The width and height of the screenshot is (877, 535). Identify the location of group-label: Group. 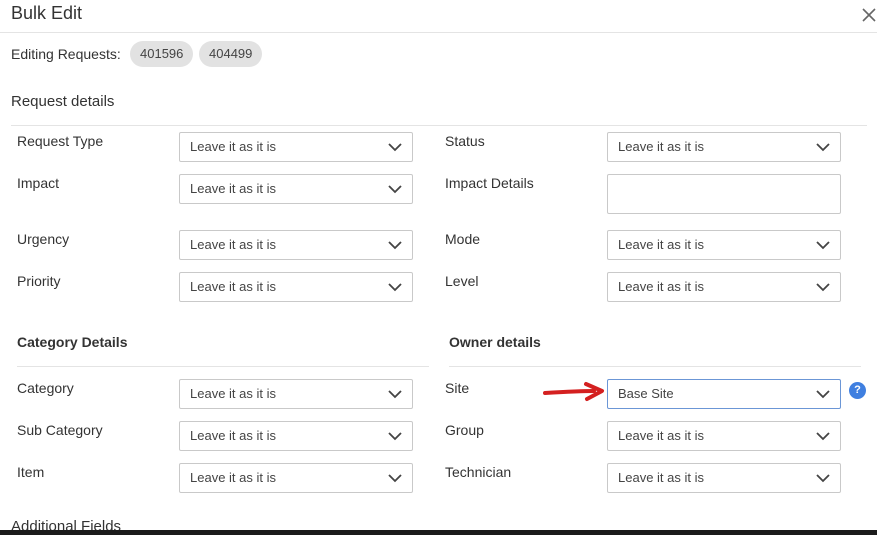
(464, 430).